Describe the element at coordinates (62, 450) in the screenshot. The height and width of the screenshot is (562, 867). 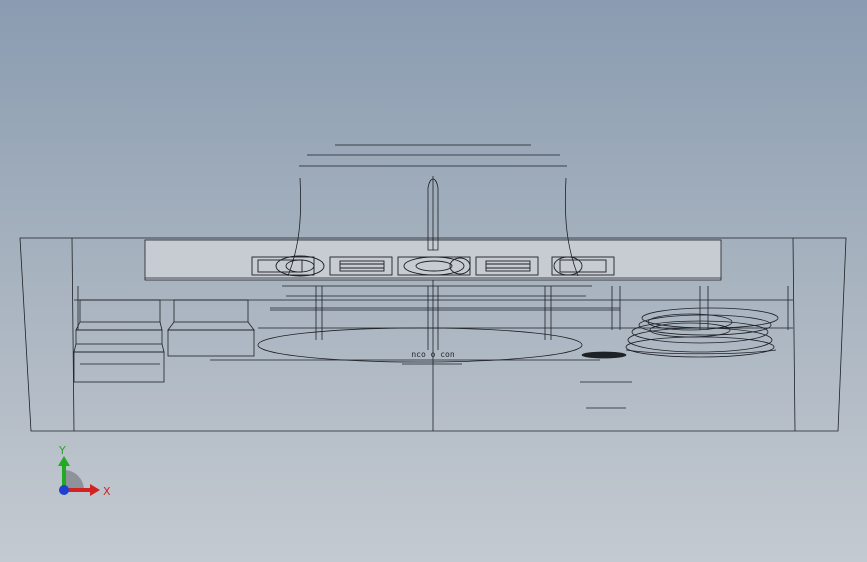
I see `y-axis-label: Y` at that location.